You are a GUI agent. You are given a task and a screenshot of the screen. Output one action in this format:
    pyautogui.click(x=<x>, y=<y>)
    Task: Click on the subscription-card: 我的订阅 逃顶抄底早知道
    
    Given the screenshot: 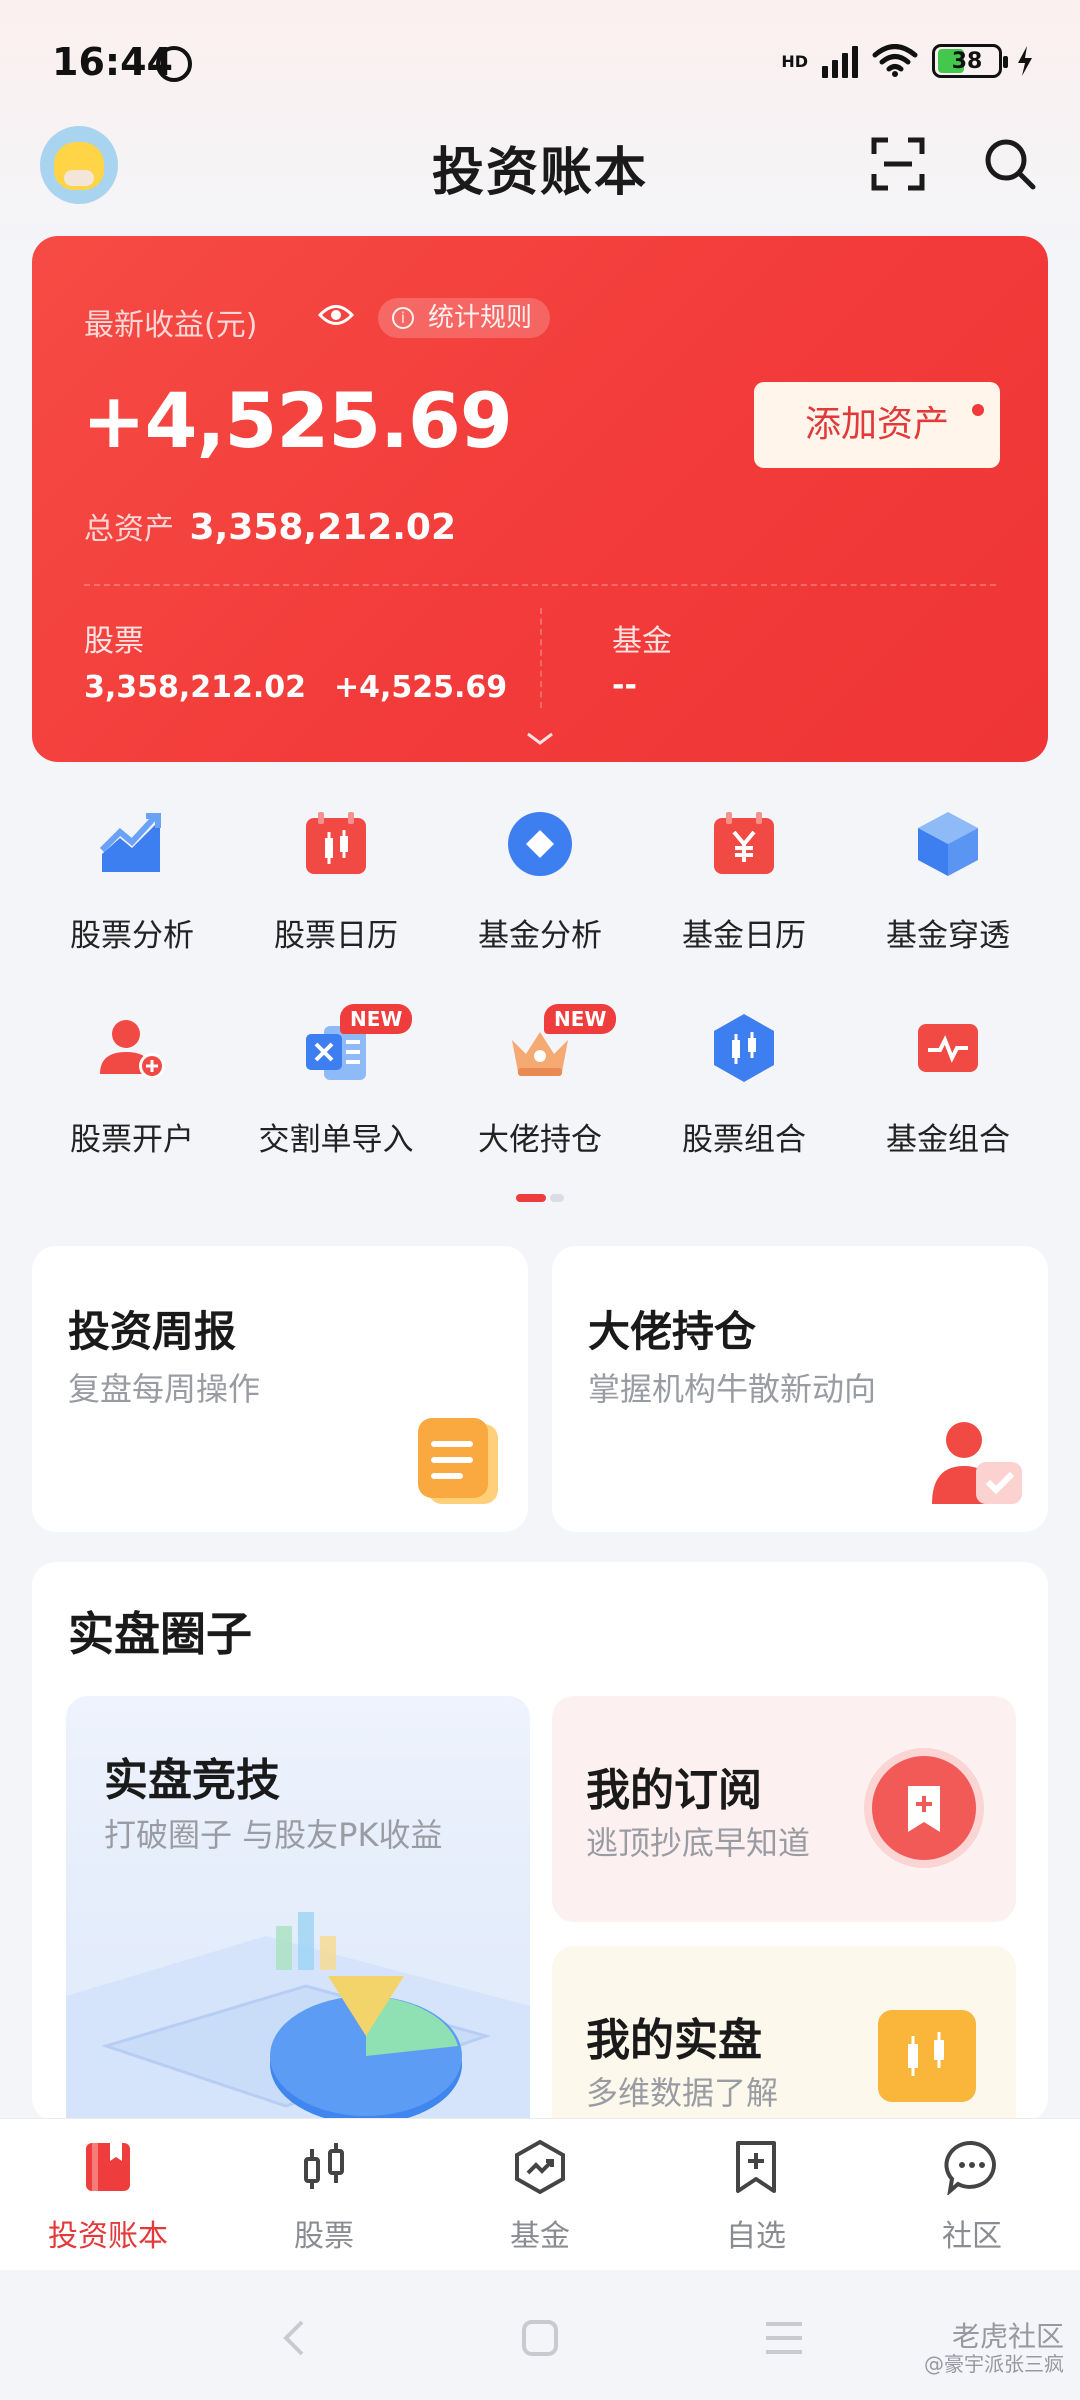 What is the action you would take?
    pyautogui.click(x=784, y=1809)
    